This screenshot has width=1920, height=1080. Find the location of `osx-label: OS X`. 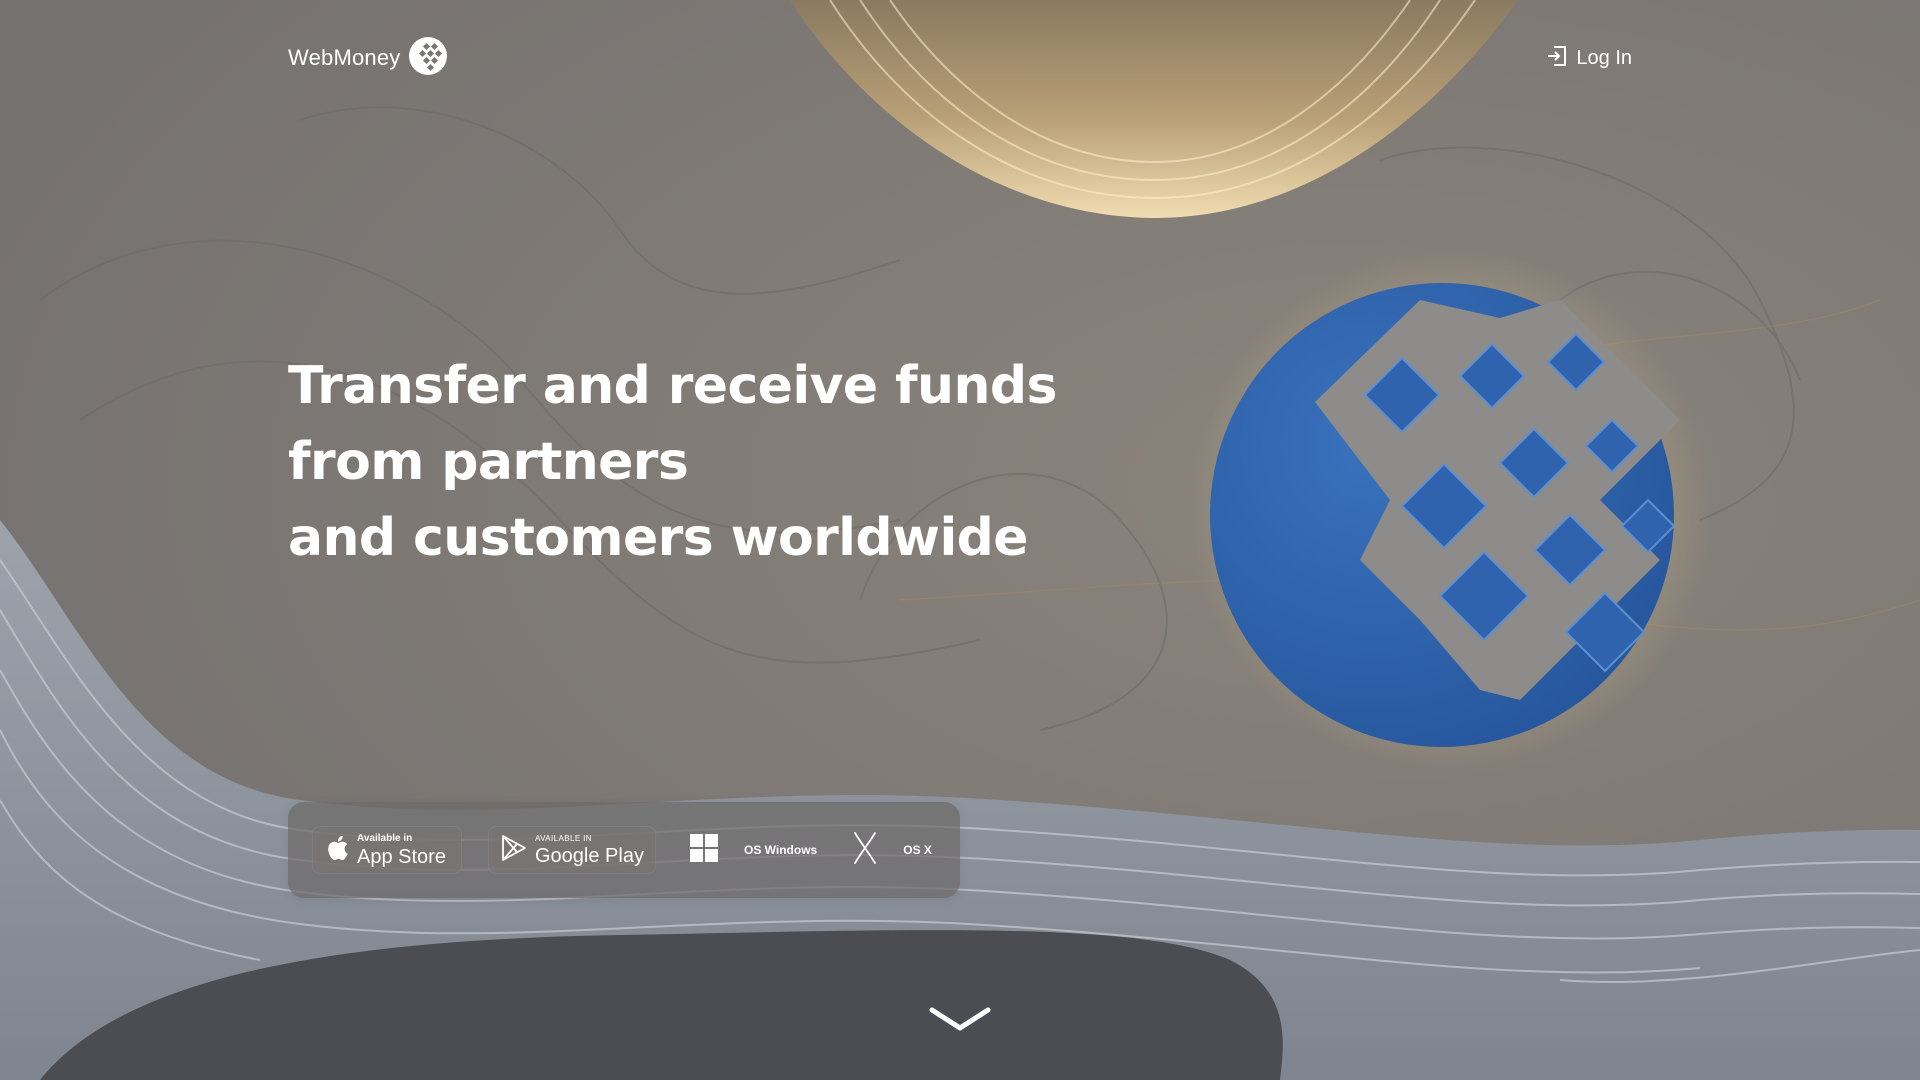

osx-label: OS X is located at coordinates (917, 850).